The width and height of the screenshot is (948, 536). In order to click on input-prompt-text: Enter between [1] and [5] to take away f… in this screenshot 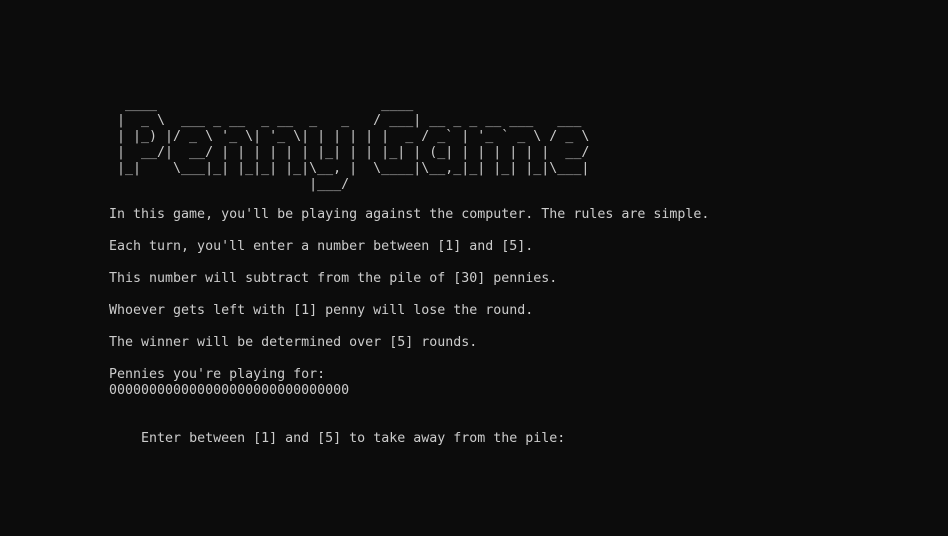, I will do `click(353, 438)`.